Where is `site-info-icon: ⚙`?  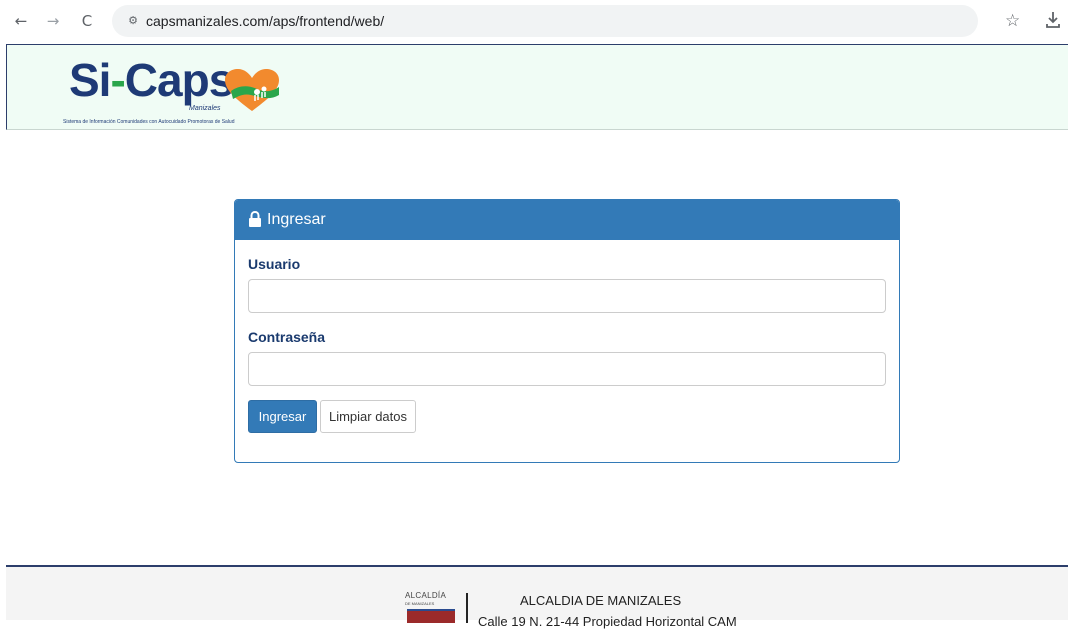
site-info-icon: ⚙ is located at coordinates (133, 21).